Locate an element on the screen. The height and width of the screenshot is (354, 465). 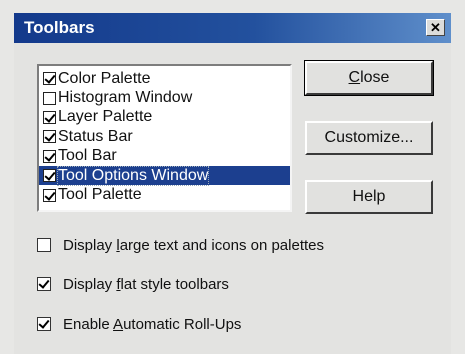
list-item-label: Tool Options Window is located at coordinates (133, 175).